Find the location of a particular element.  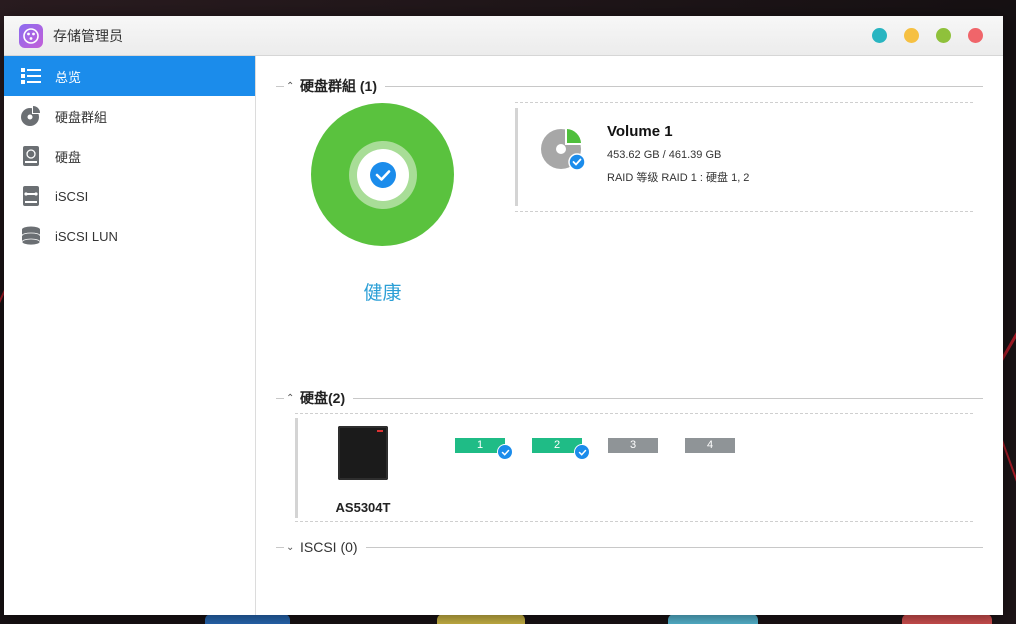

window-title: 存储管理员 is located at coordinates (88, 35).